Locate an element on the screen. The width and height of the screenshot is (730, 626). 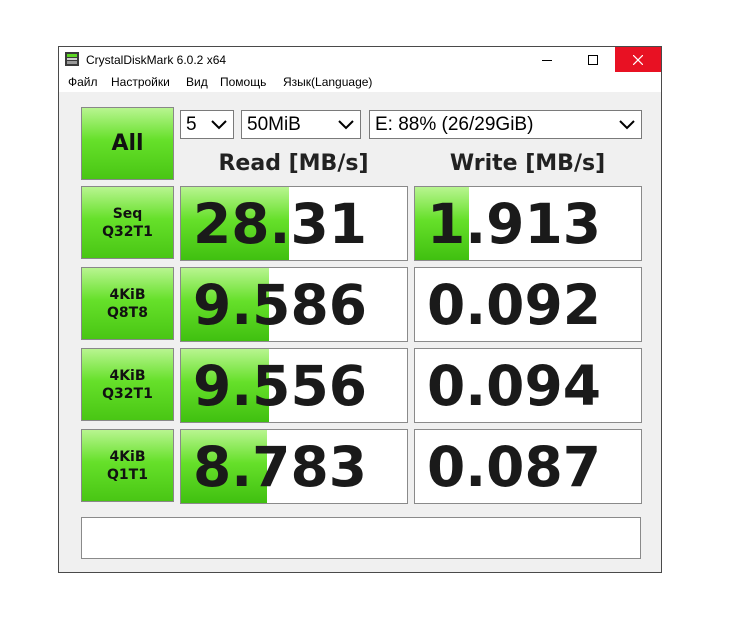
test-label: 4KiB Q1T1 is located at coordinates (127, 465).